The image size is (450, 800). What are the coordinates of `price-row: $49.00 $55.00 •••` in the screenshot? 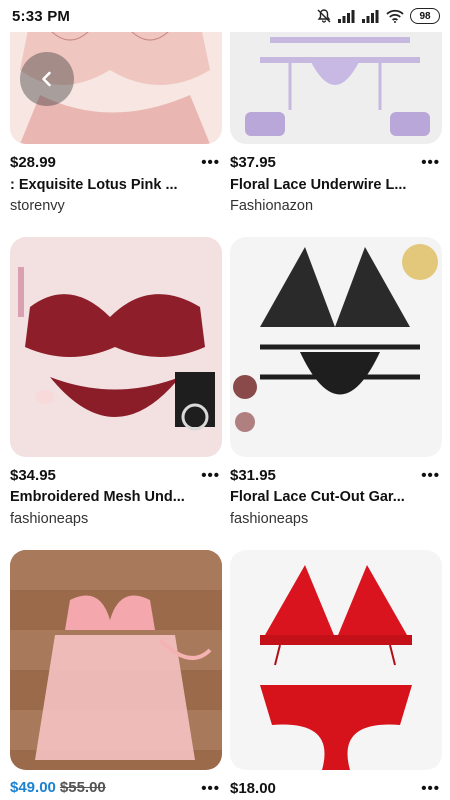 It's located at (116, 788).